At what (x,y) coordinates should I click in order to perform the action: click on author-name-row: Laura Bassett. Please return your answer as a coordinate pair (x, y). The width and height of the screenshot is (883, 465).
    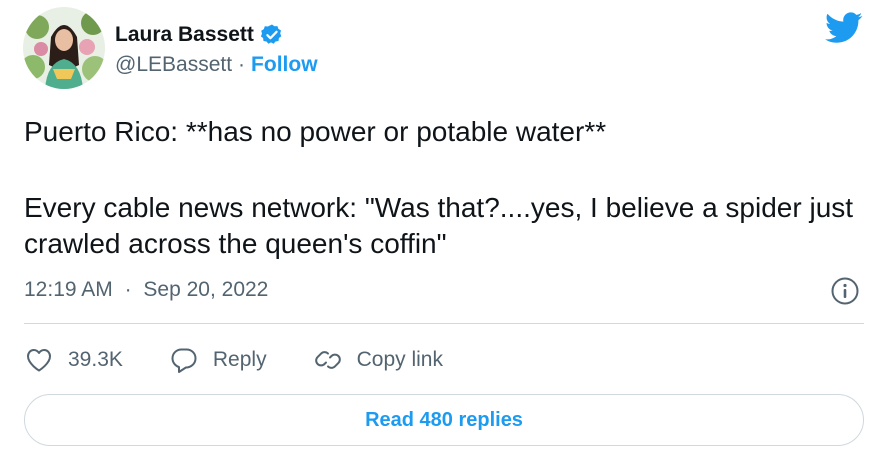
    Looking at the image, I should click on (199, 35).